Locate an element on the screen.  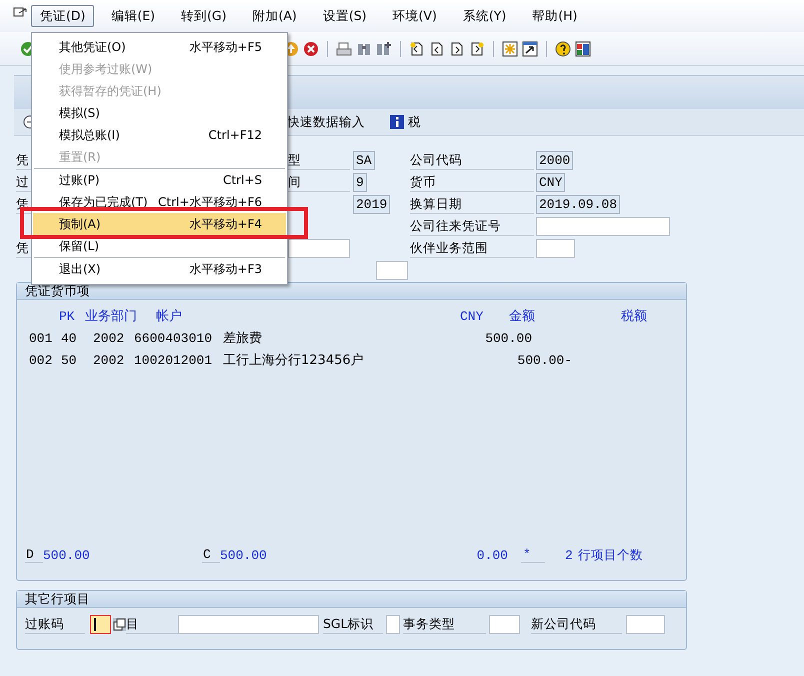
panel-title: 凭证货币项 is located at coordinates (351, 291).